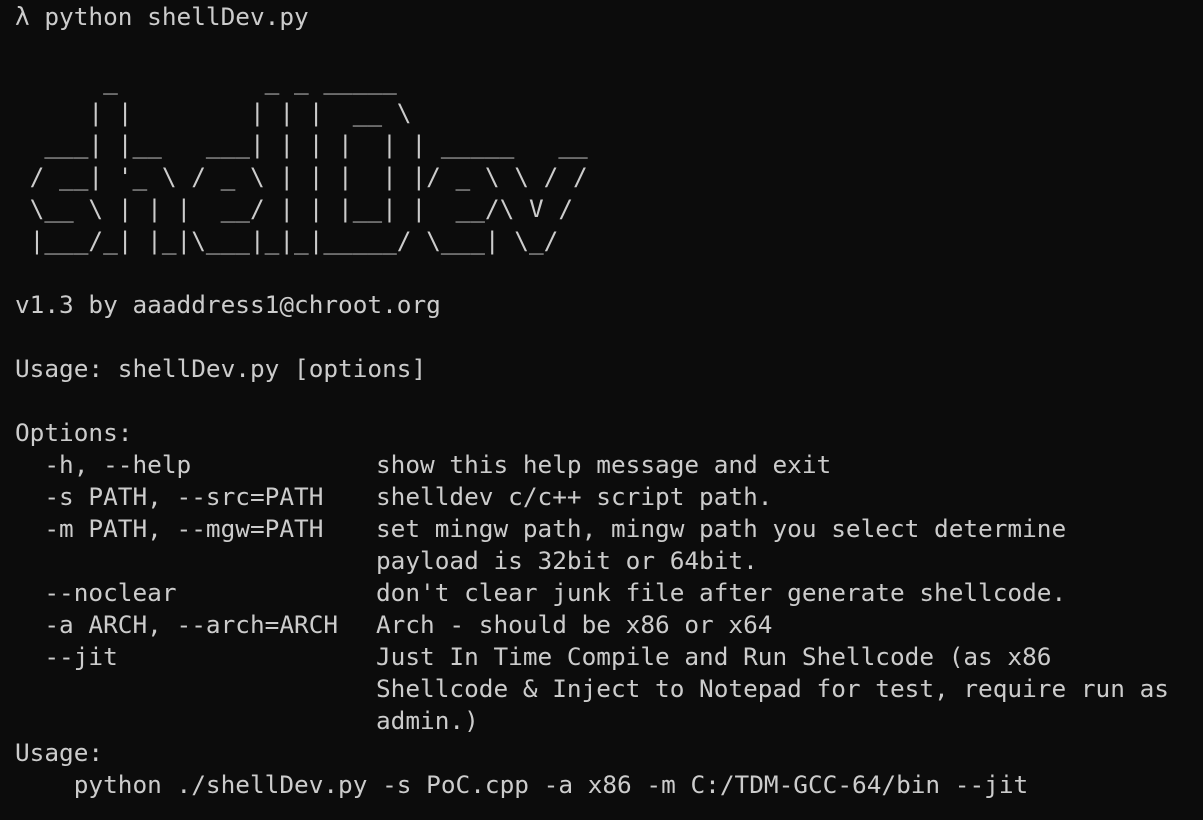 The width and height of the screenshot is (1203, 820). Describe the element at coordinates (169, 528) in the screenshot. I see `option-flag: -m PATH, --mgw=PATH` at that location.